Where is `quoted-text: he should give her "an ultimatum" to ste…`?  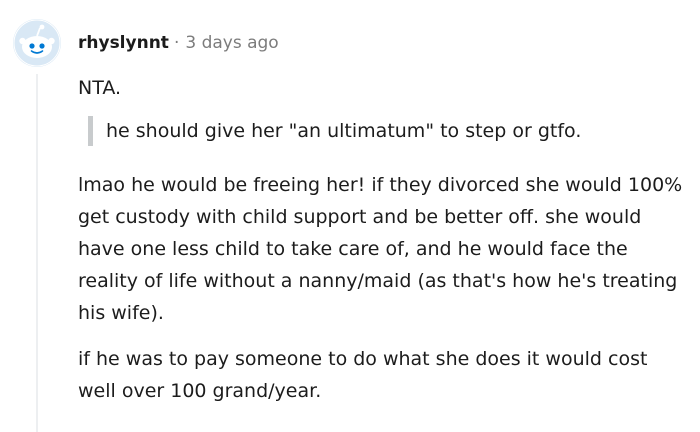 quoted-text: he should give her "an ultimatum" to ste… is located at coordinates (388, 131).